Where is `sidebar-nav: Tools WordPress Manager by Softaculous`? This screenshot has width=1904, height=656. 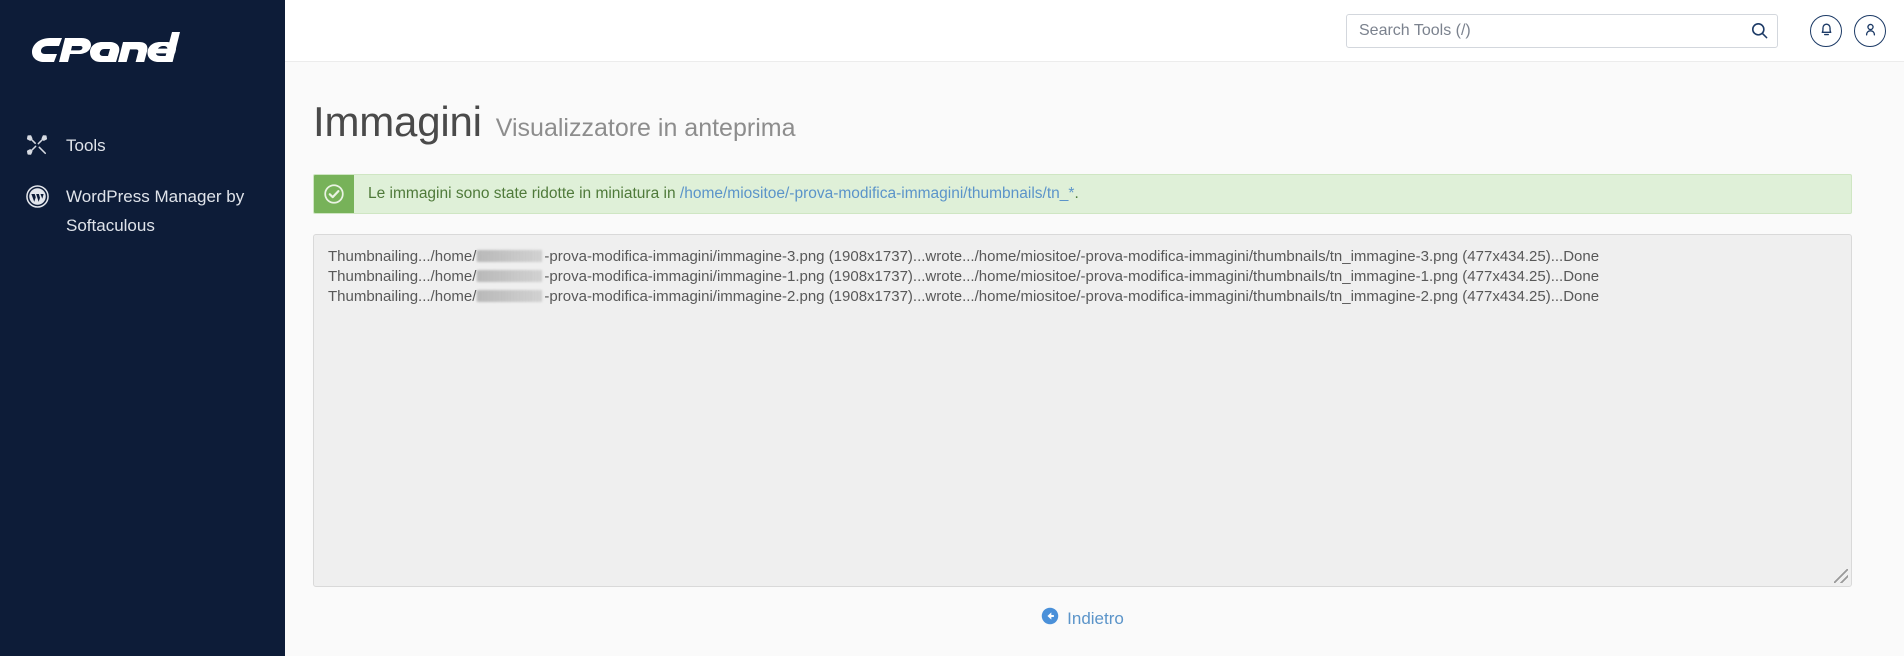 sidebar-nav: Tools WordPress Manager by Softaculous is located at coordinates (142, 186).